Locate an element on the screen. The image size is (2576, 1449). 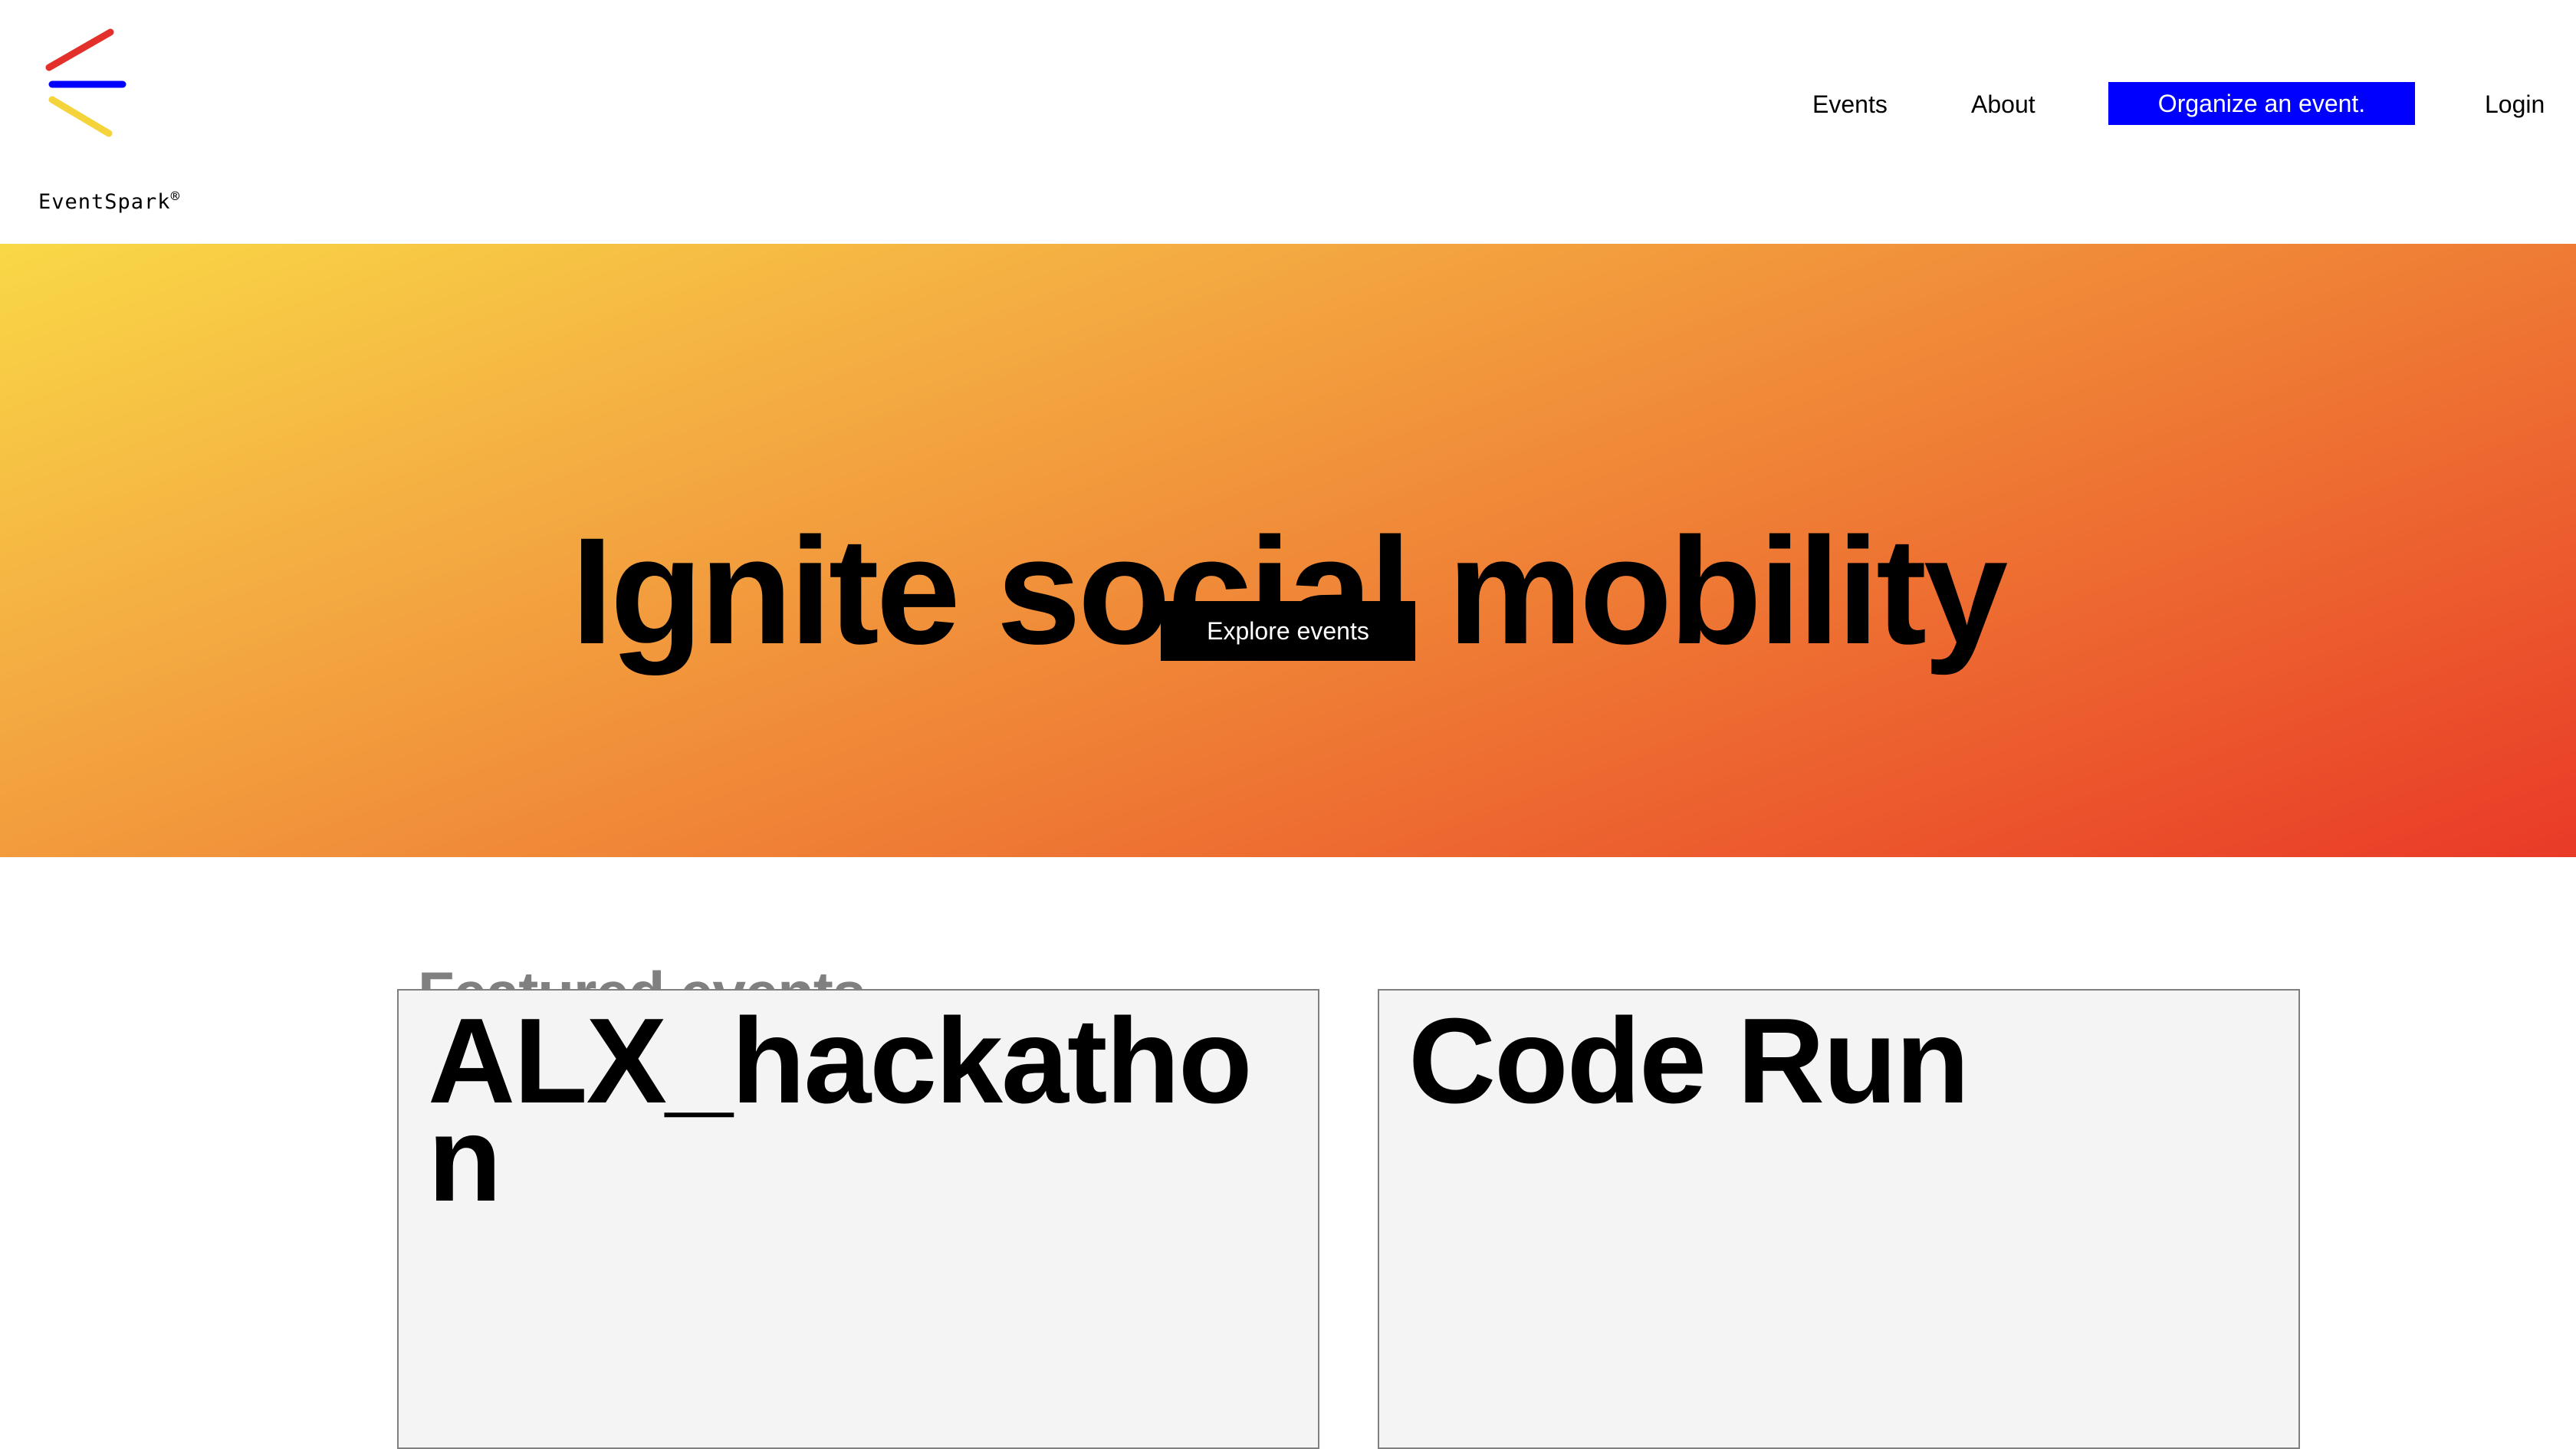
organize-event-button: Organize an event. is located at coordinates (2261, 103).